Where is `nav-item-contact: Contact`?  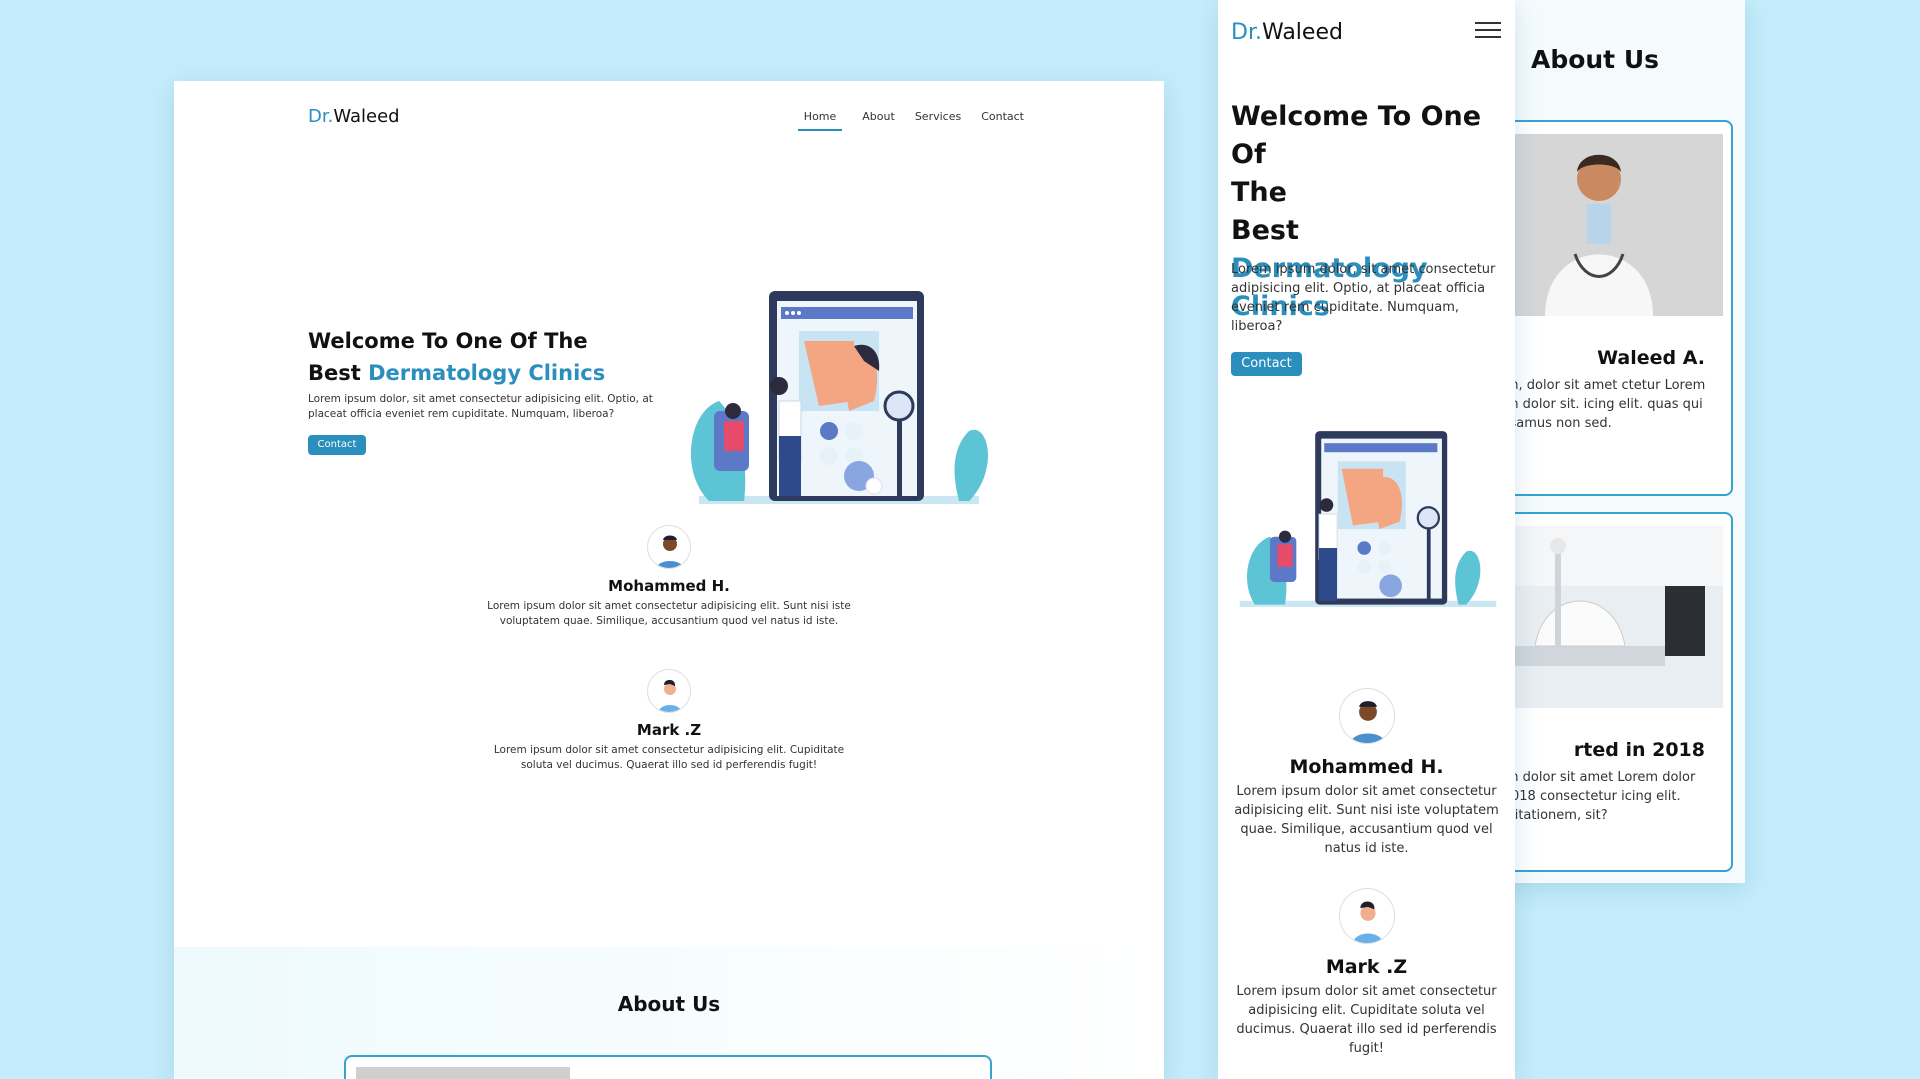
nav-item-contact: Contact is located at coordinates (1002, 120).